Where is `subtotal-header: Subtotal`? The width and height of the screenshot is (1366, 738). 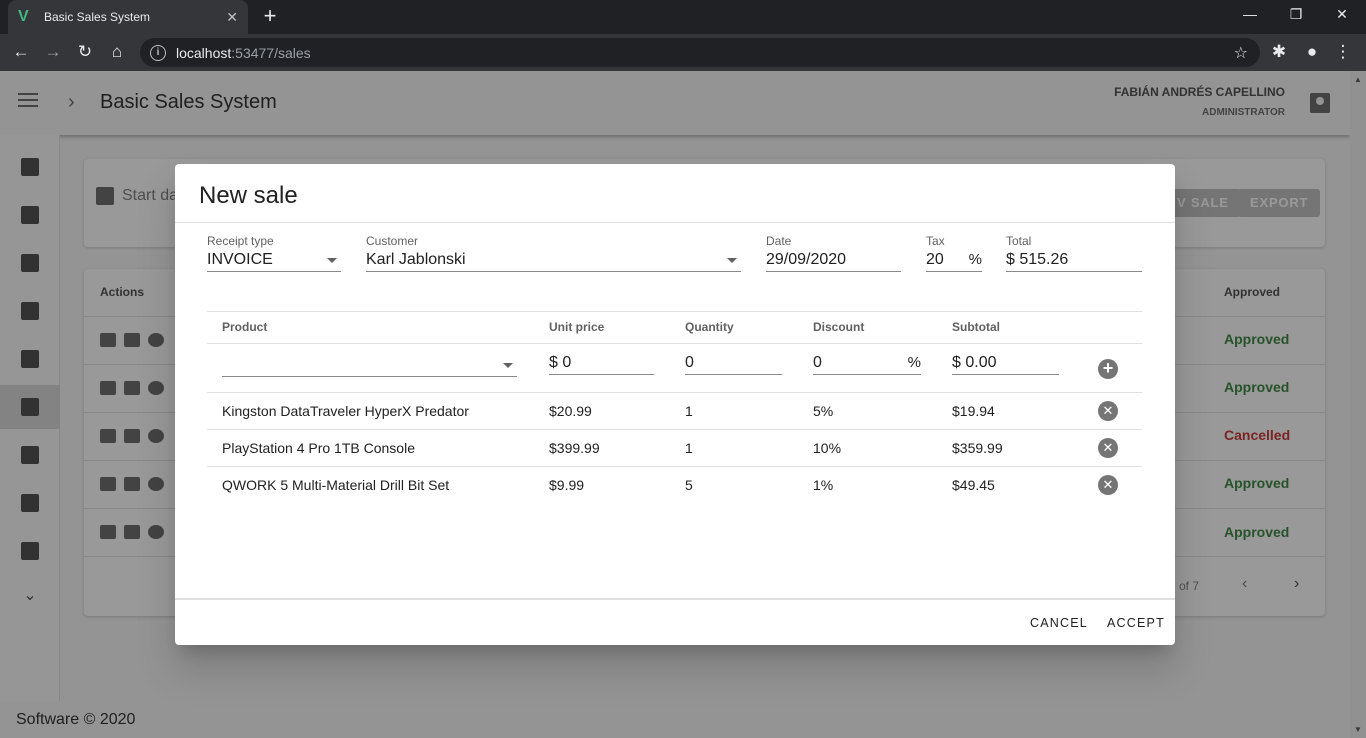 subtotal-header: Subtotal is located at coordinates (976, 327).